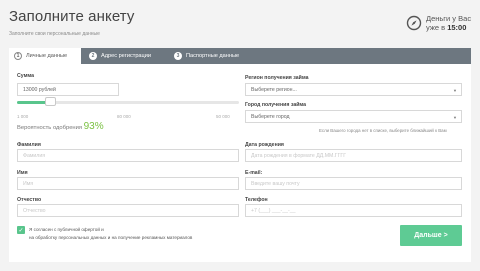 Image resolution: width=480 pixels, height=271 pixels. I want to click on city-label: Город получения займа, so click(276, 105).